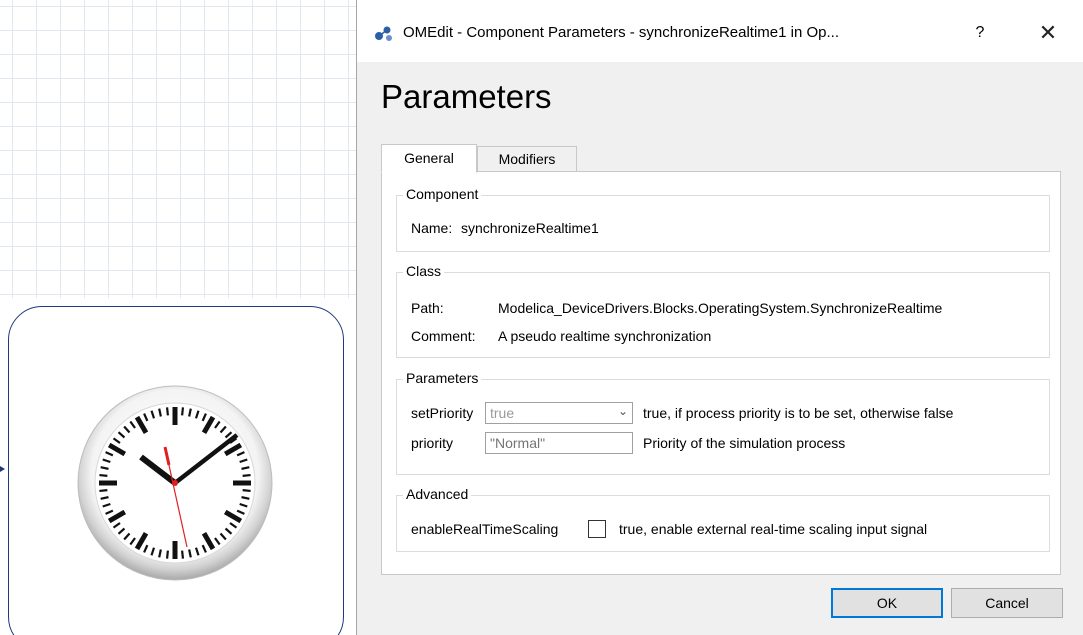 The width and height of the screenshot is (1083, 635). What do you see at coordinates (442, 378) in the screenshot?
I see `parameters-group-title: Parameters` at bounding box center [442, 378].